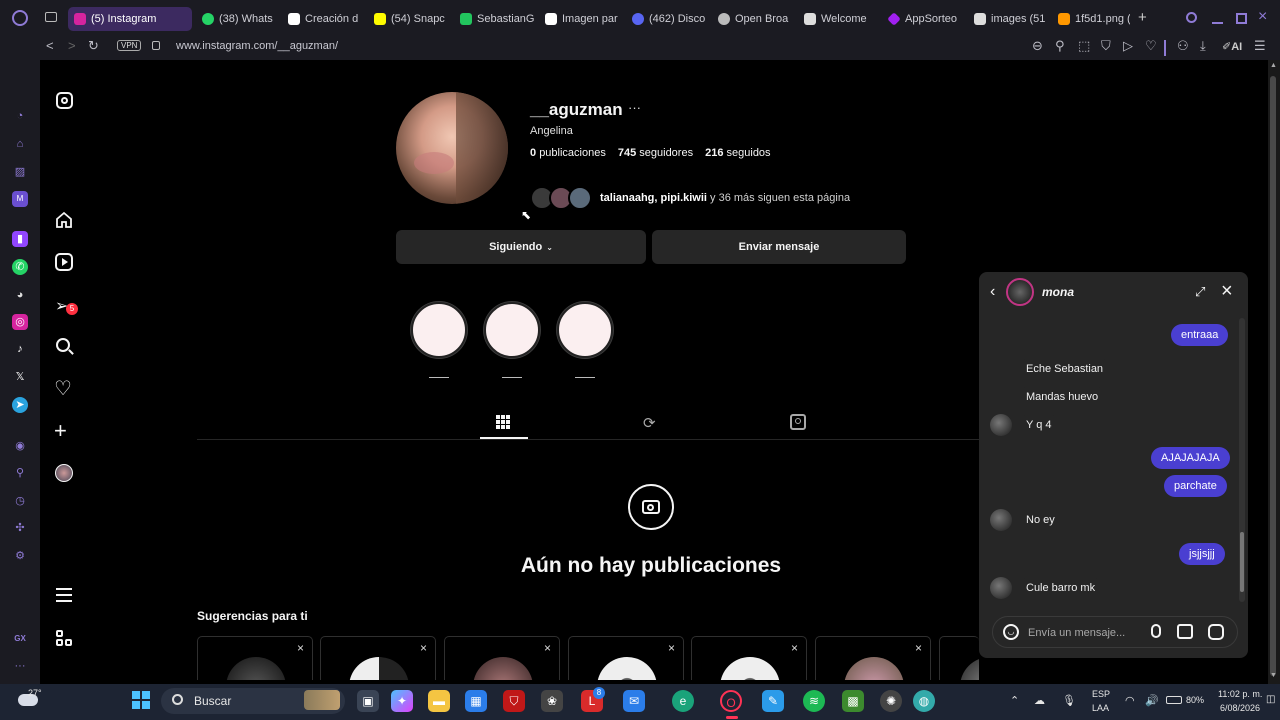 The width and height of the screenshot is (1280, 720). I want to click on instagram-logo-icon, so click(64, 100).